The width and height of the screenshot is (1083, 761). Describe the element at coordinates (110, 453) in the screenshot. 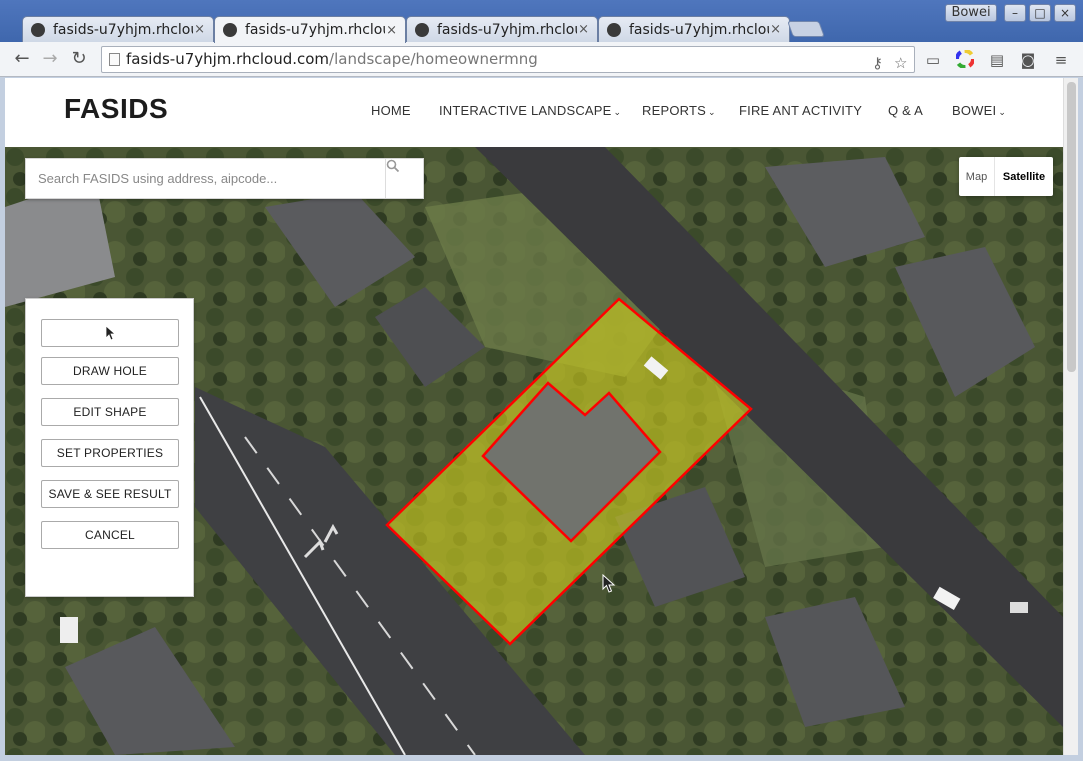

I see `set-properties-button: SET PROPERTIES` at that location.